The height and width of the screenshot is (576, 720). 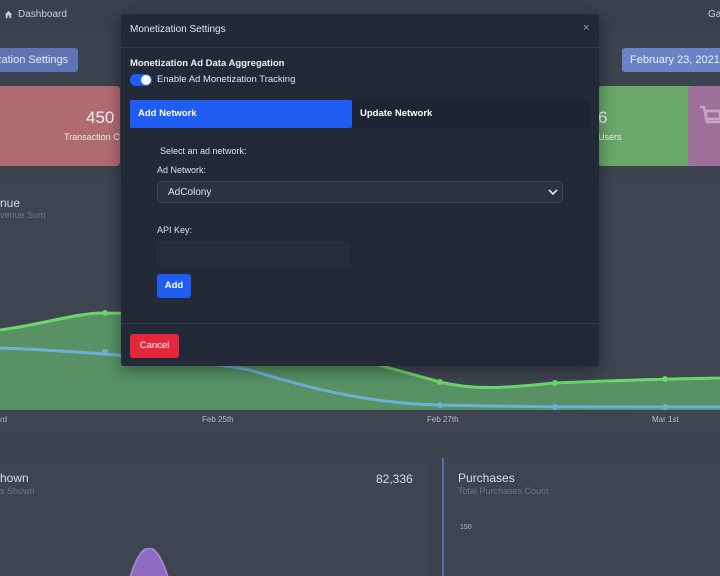 I want to click on close-icon: ×, so click(x=586, y=28).